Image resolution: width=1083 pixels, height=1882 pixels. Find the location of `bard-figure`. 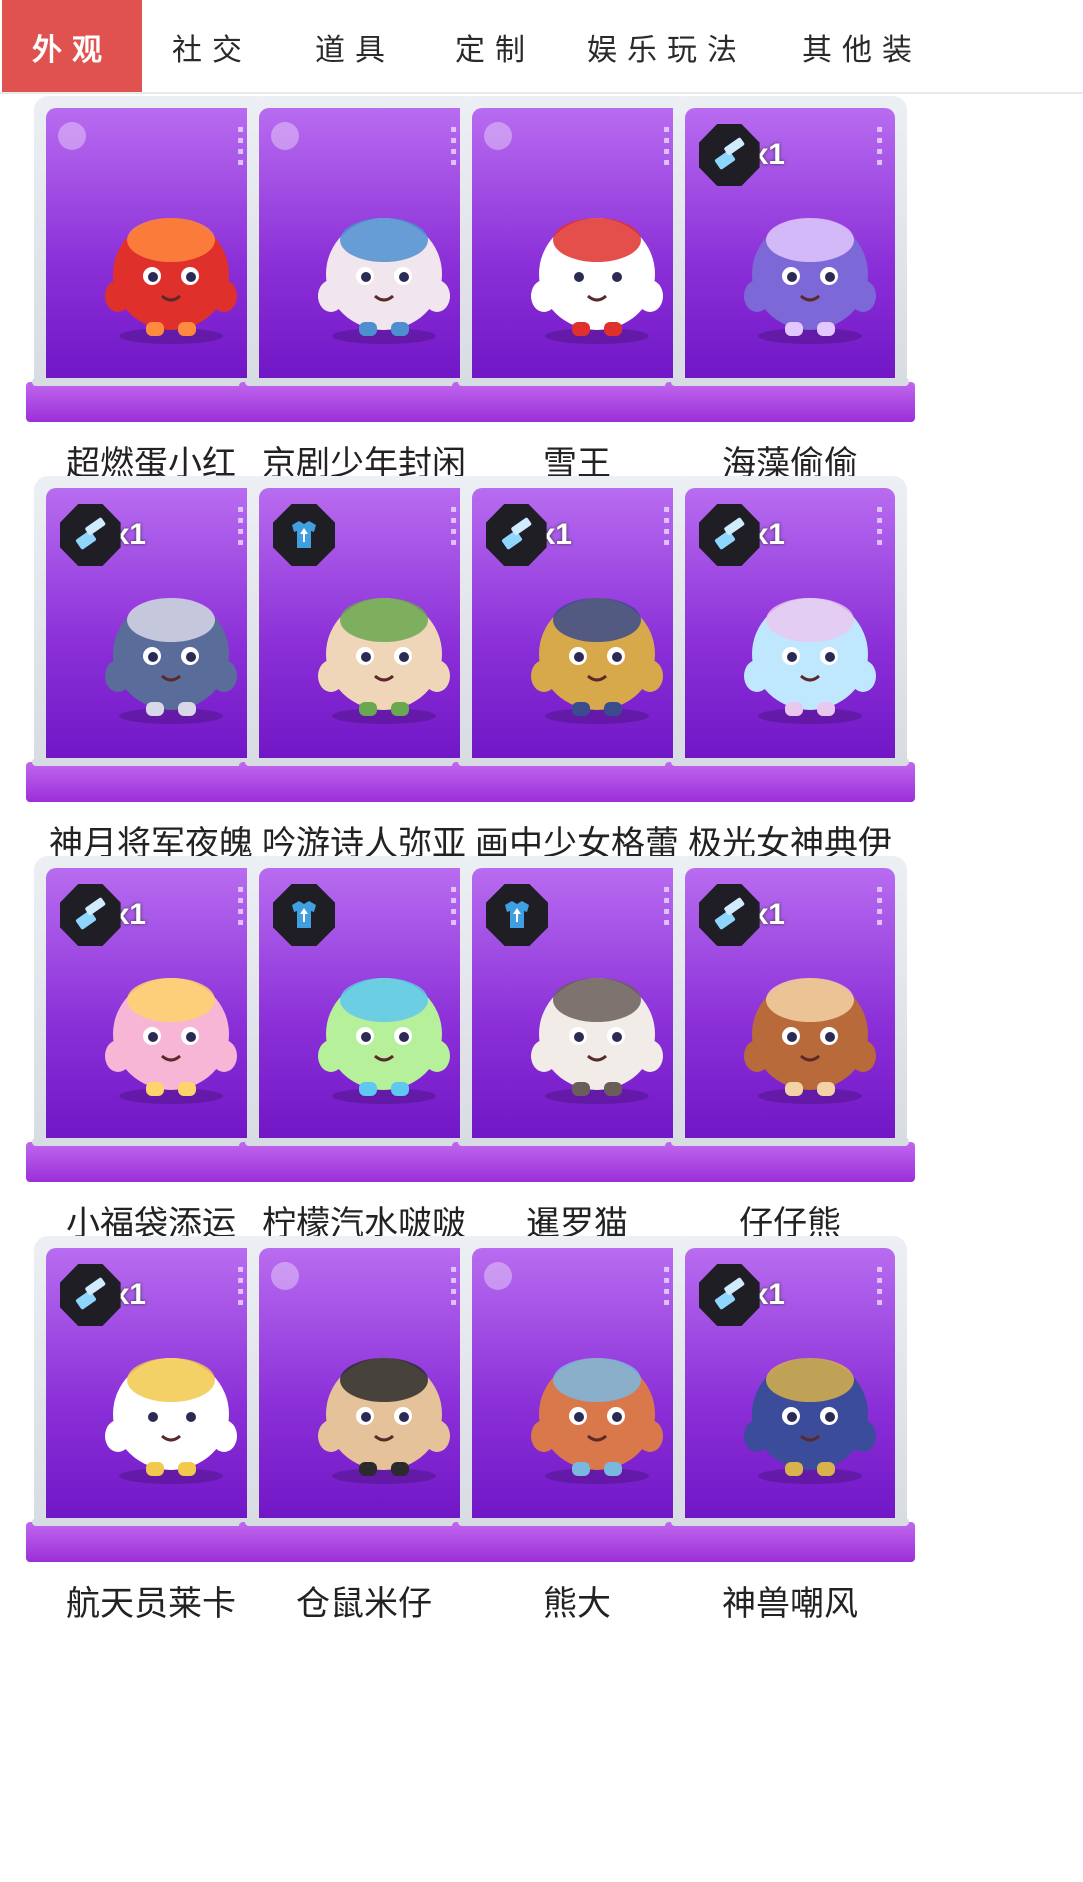

bard-figure is located at coordinates (384, 643).